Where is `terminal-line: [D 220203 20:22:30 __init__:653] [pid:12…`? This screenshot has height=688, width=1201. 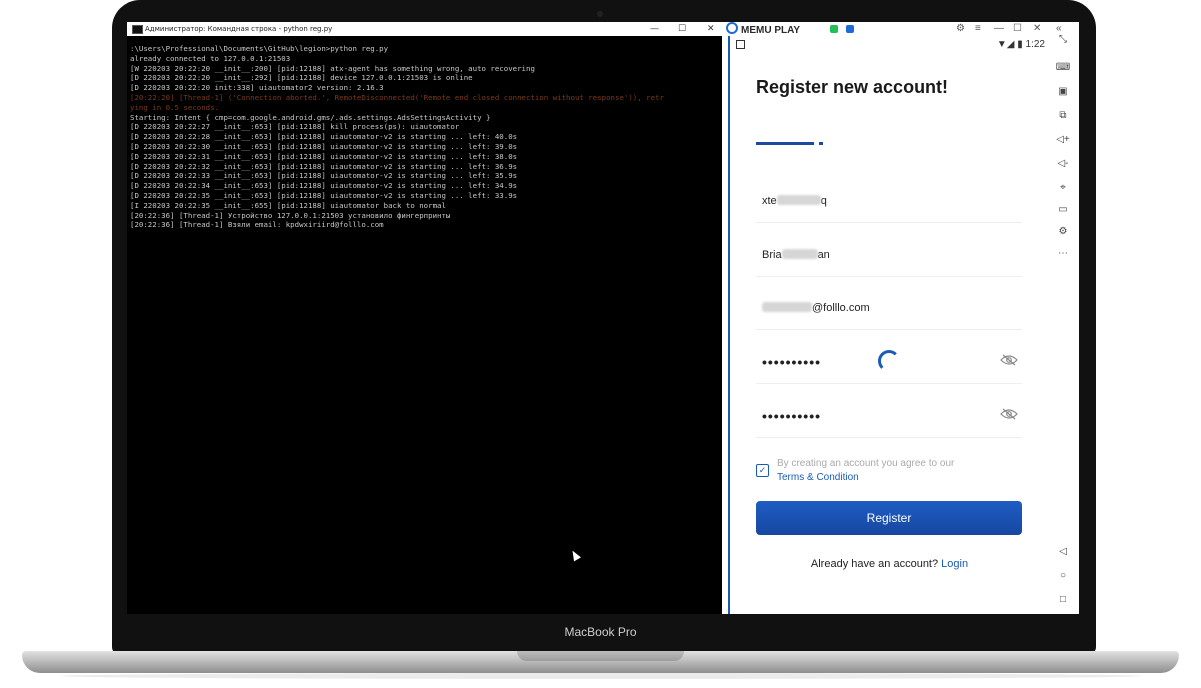 terminal-line: [D 220203 20:22:30 __init__:653] [pid:12… is located at coordinates (324, 146).